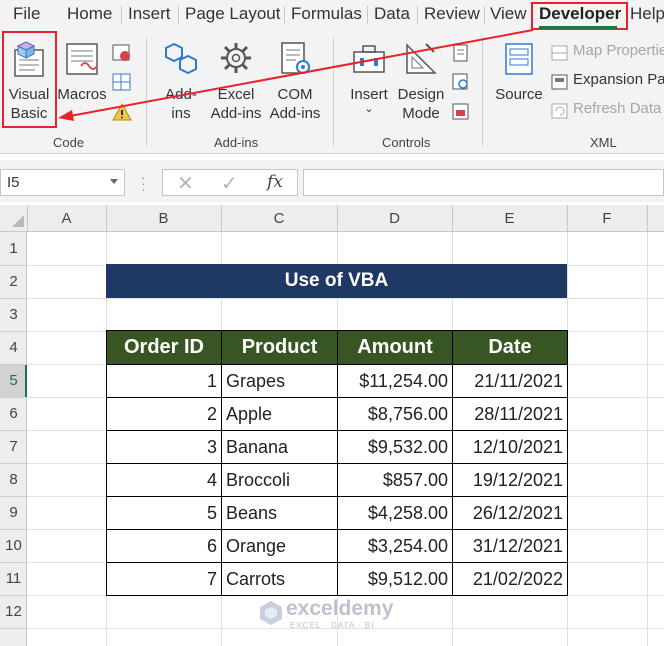 Image resolution: width=664 pixels, height=646 pixels. I want to click on cell-order-id: 2, so click(164, 414).